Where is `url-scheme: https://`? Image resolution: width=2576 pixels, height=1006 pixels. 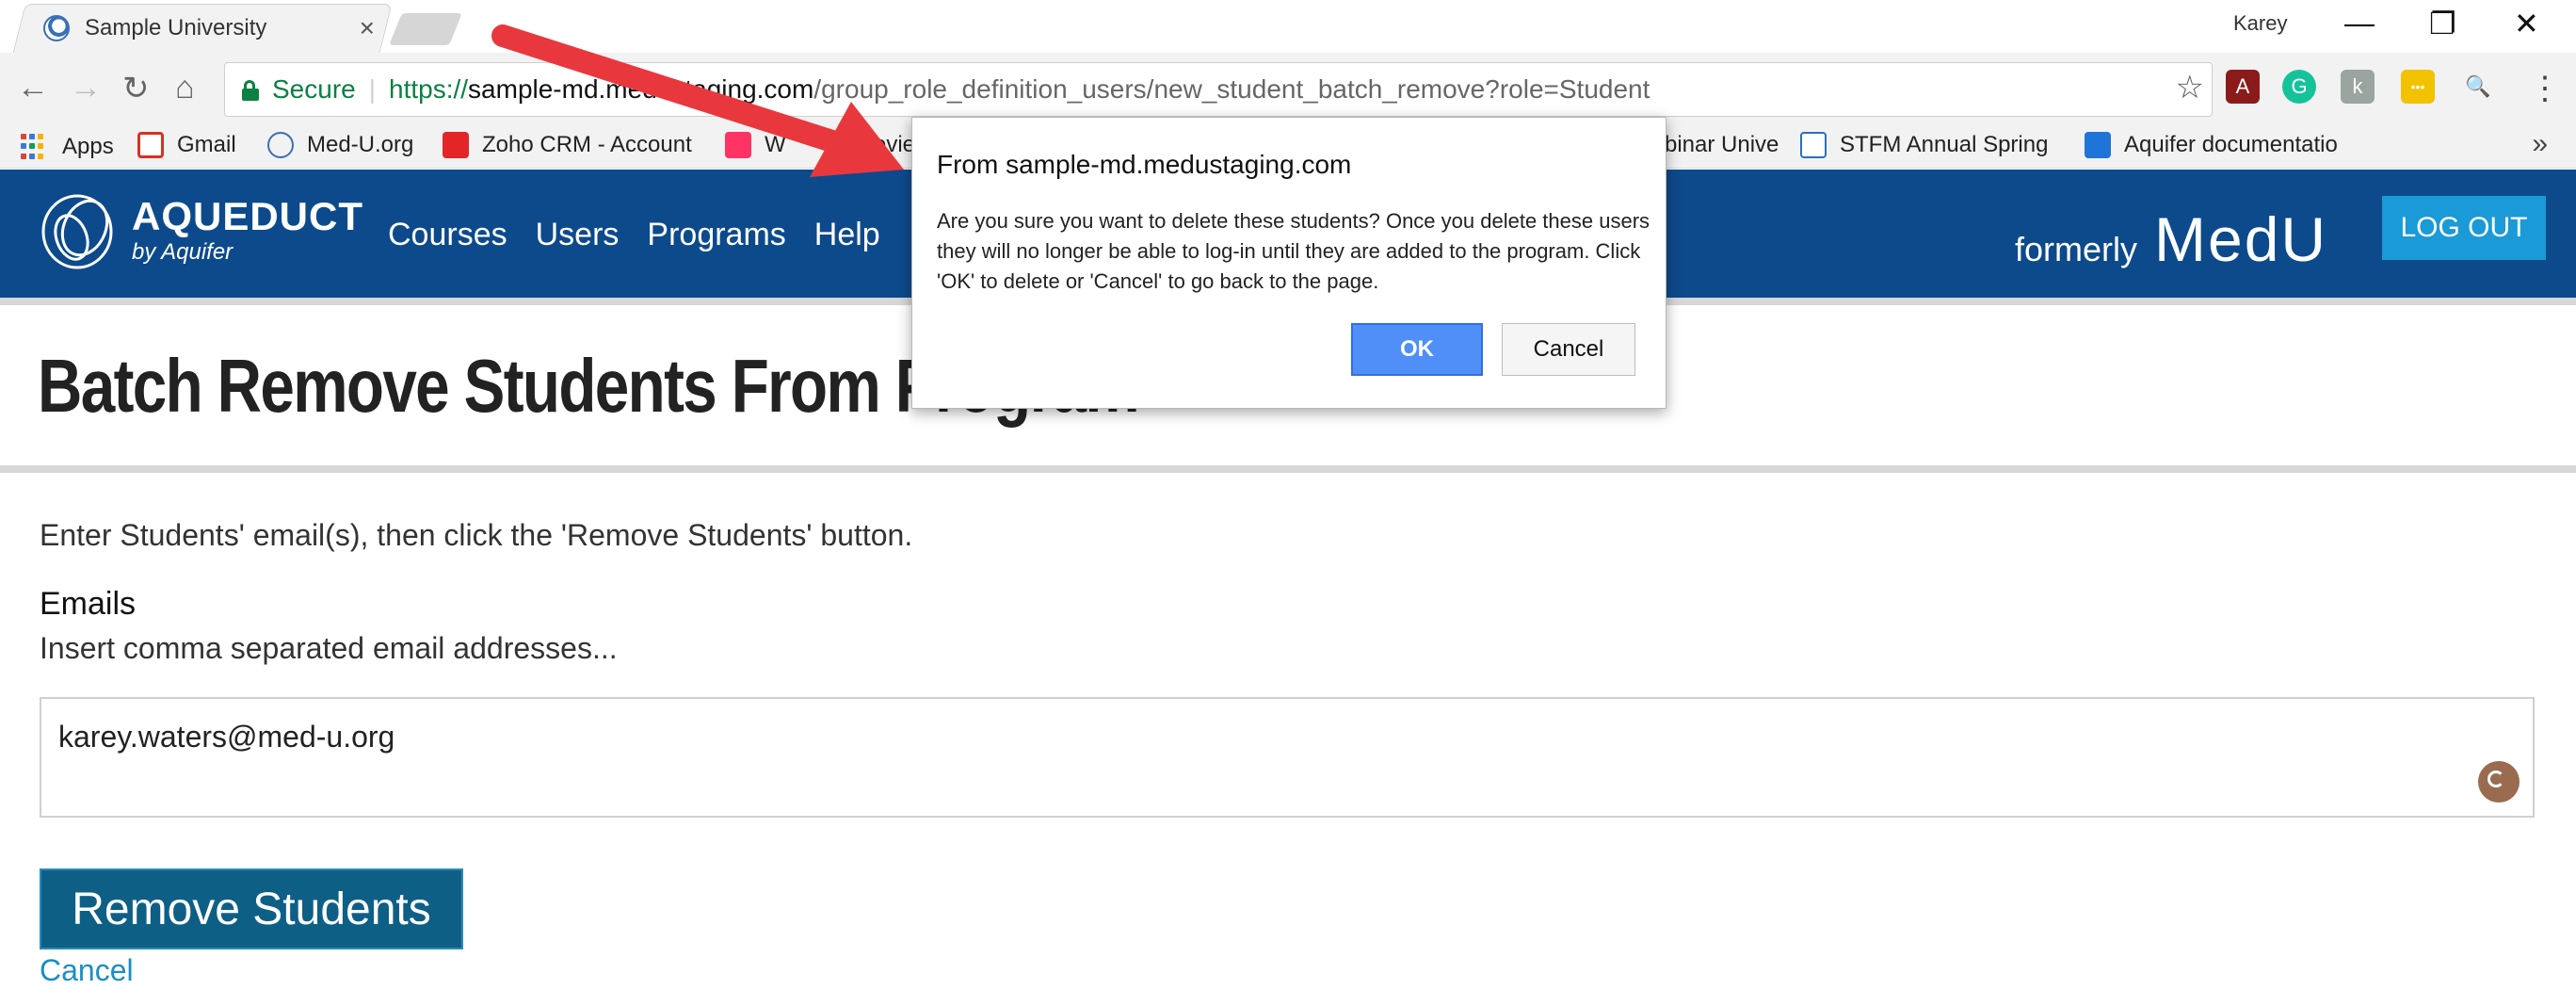
url-scheme: https:// is located at coordinates (429, 89).